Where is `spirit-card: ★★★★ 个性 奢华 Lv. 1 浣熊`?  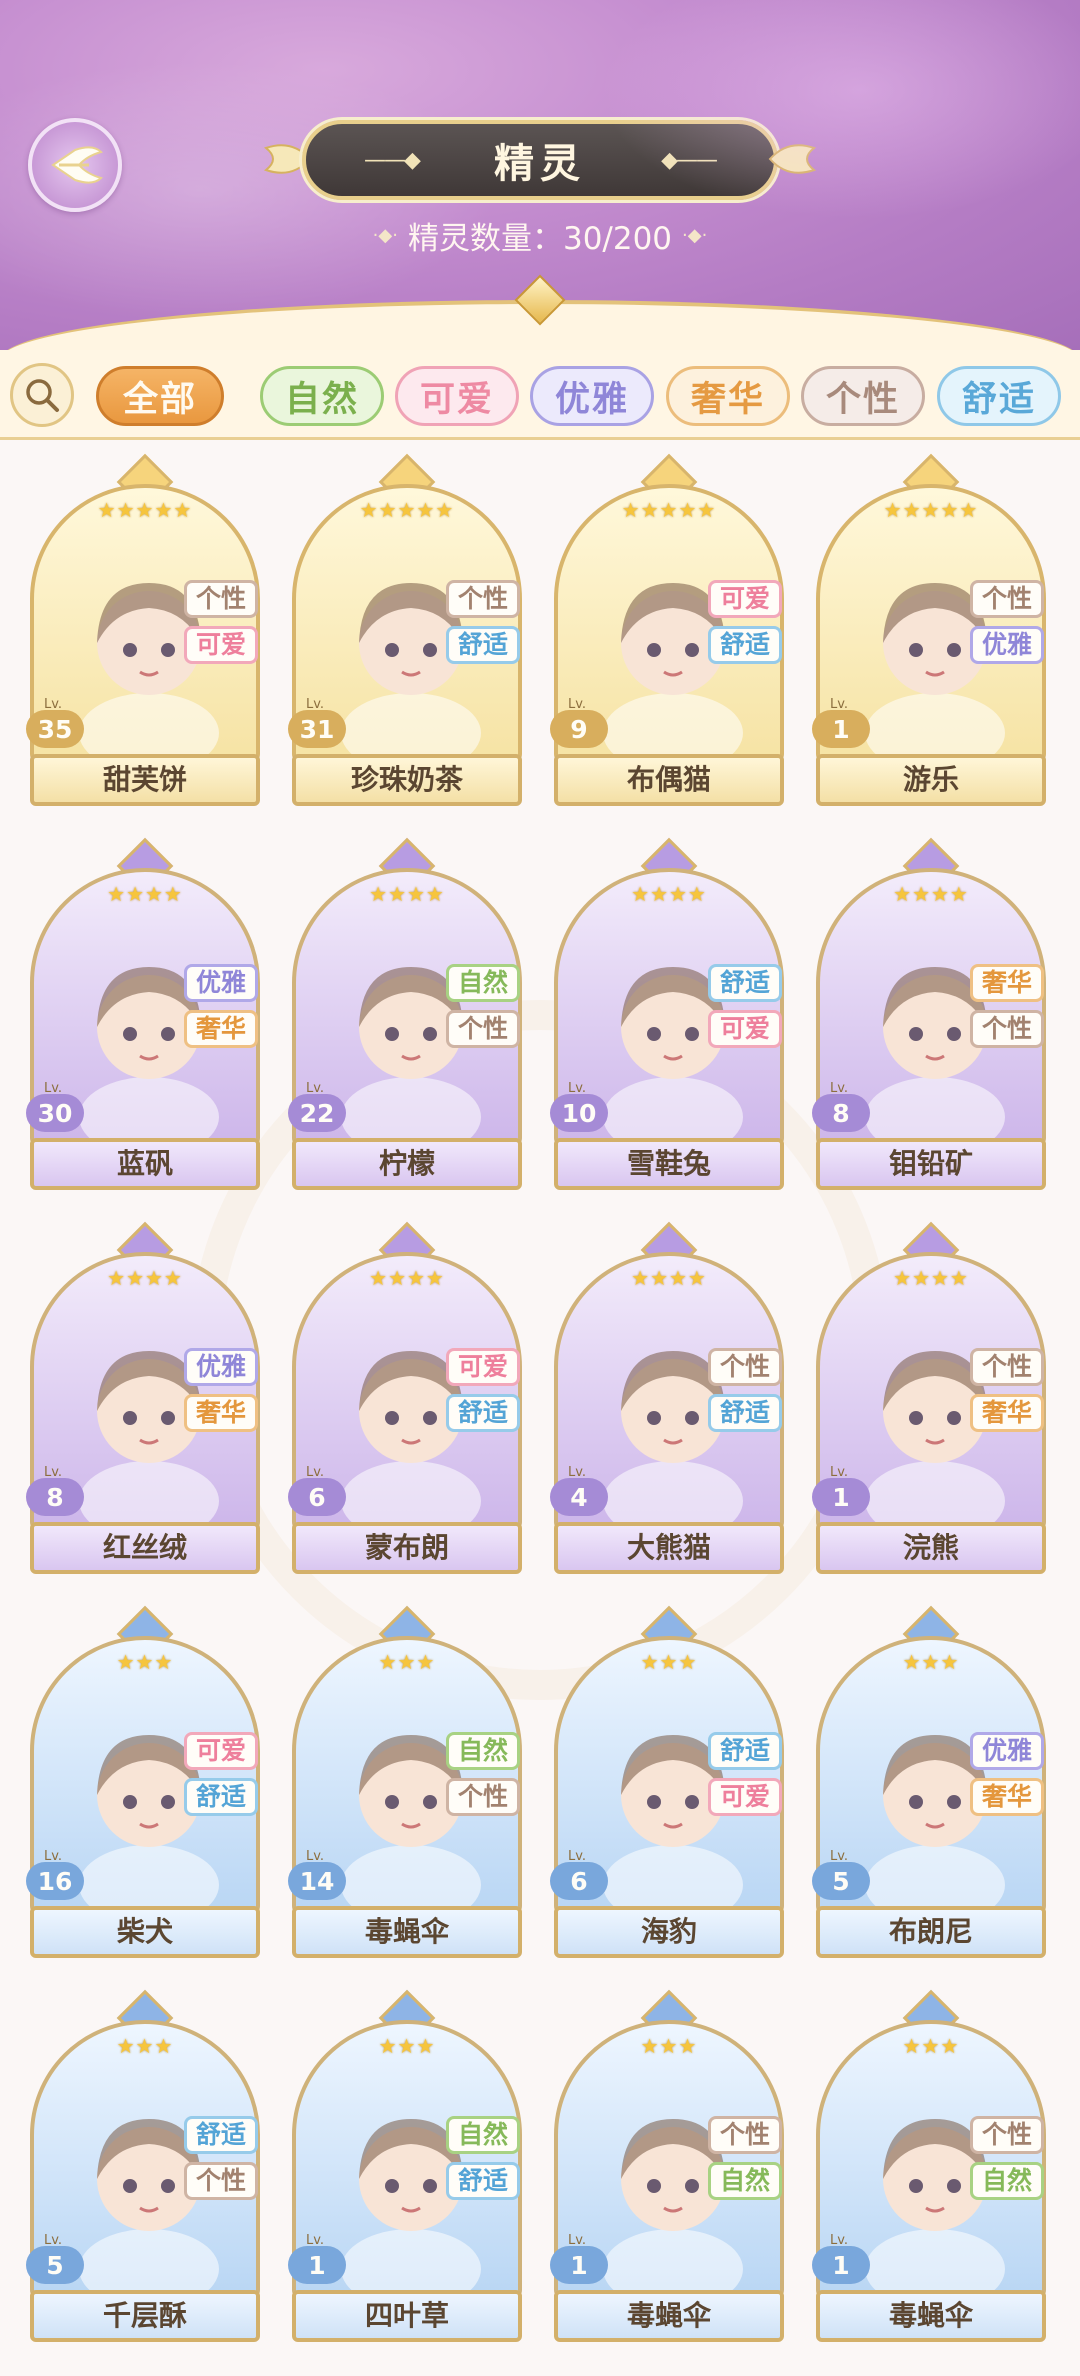
spirit-card: ★★★★ 个性 奢华 Lv. 1 浣熊 is located at coordinates (929, 1398).